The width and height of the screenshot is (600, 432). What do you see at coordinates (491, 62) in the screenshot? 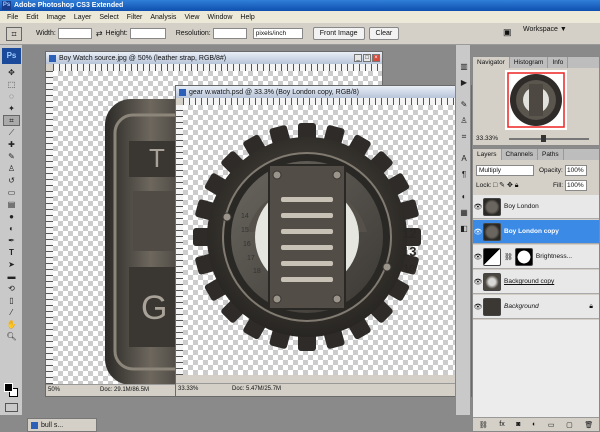
I see `tab-navigator: Navigator` at bounding box center [491, 62].